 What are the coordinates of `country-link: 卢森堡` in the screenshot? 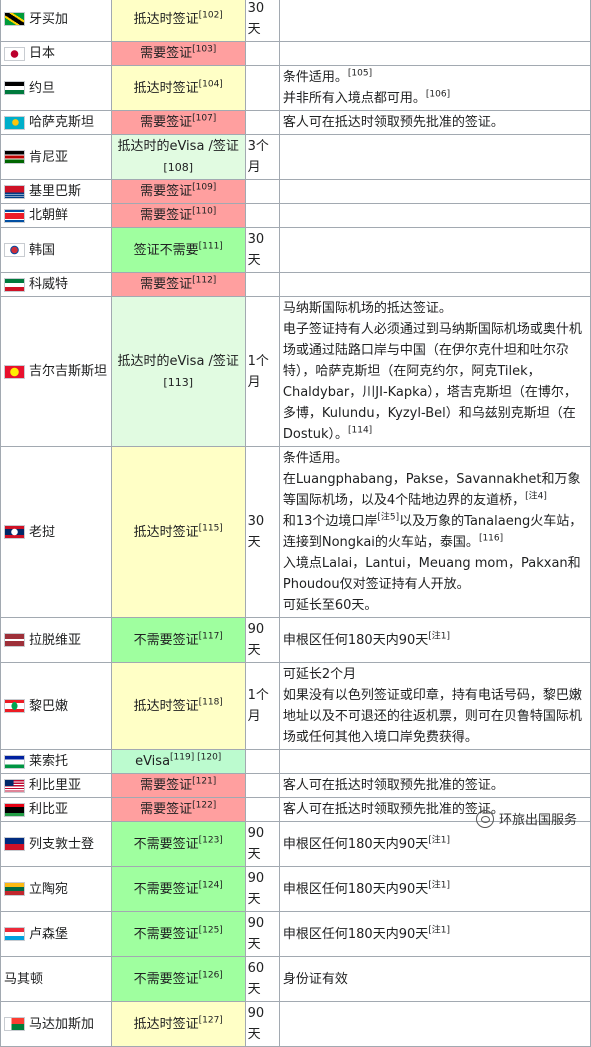 It's located at (48, 934).